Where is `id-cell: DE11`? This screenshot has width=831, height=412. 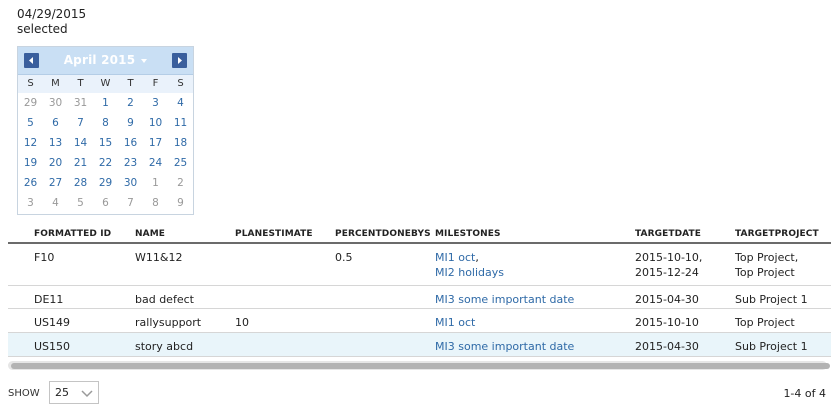
id-cell: DE11 is located at coordinates (49, 299).